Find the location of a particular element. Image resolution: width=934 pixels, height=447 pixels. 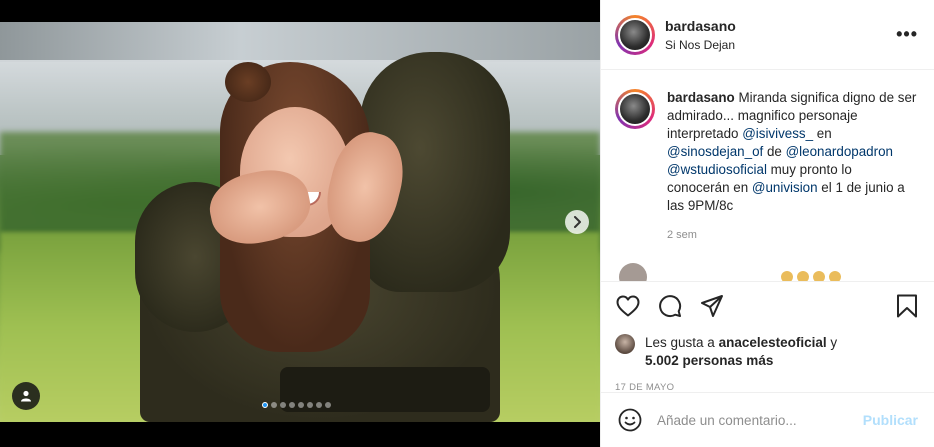

comment-input is located at coordinates (760, 420).